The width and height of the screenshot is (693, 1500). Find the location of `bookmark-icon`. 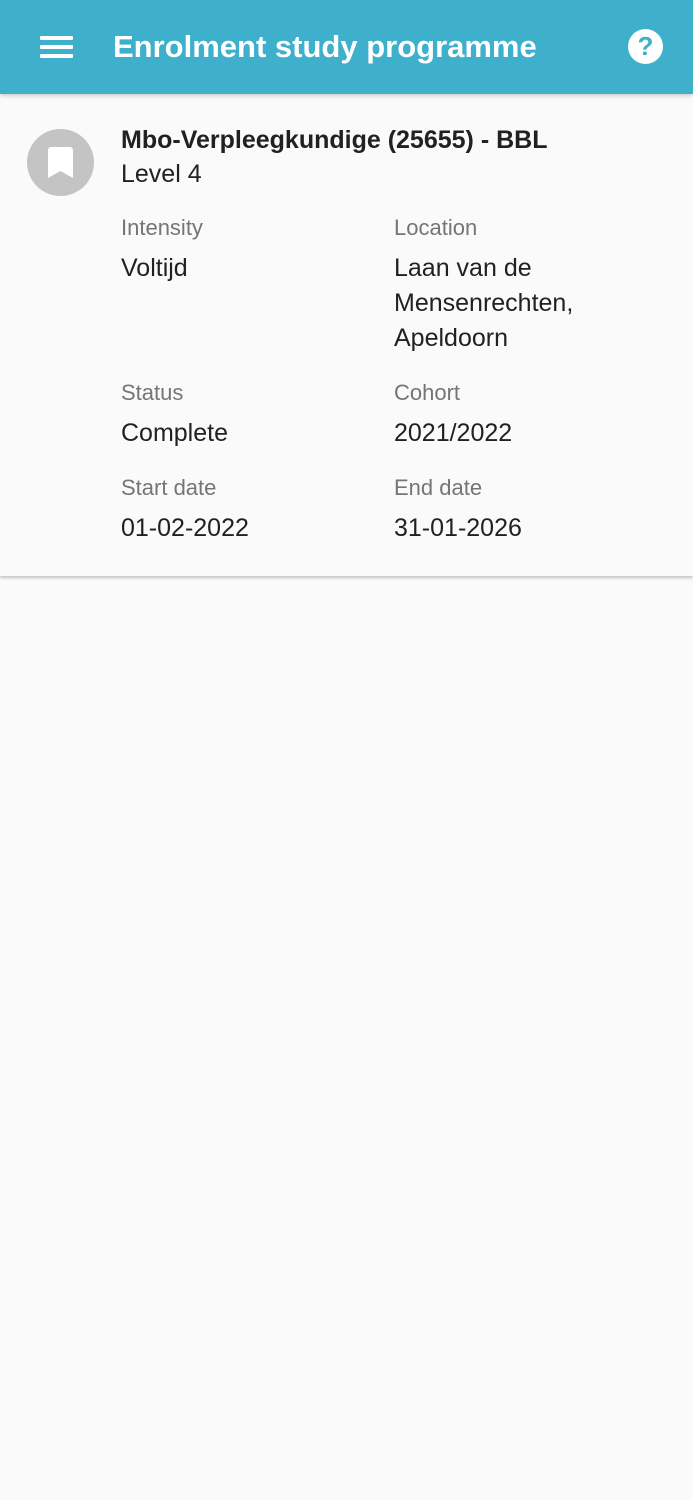

bookmark-icon is located at coordinates (60, 162).